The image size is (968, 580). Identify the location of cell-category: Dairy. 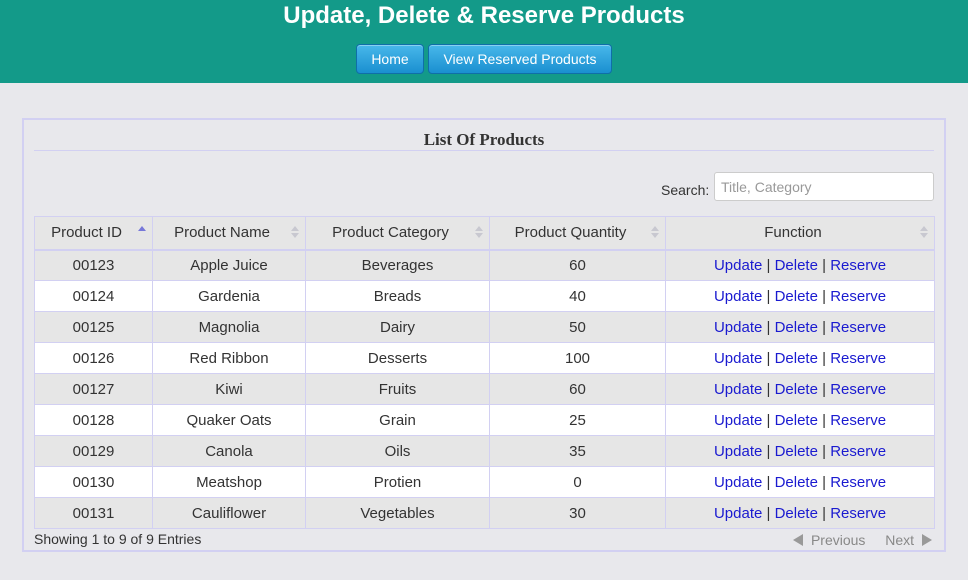
(397, 327).